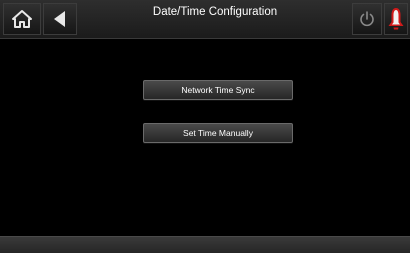 The image size is (410, 253). I want to click on set-time-manually-button: Set Time Manually, so click(218, 133).